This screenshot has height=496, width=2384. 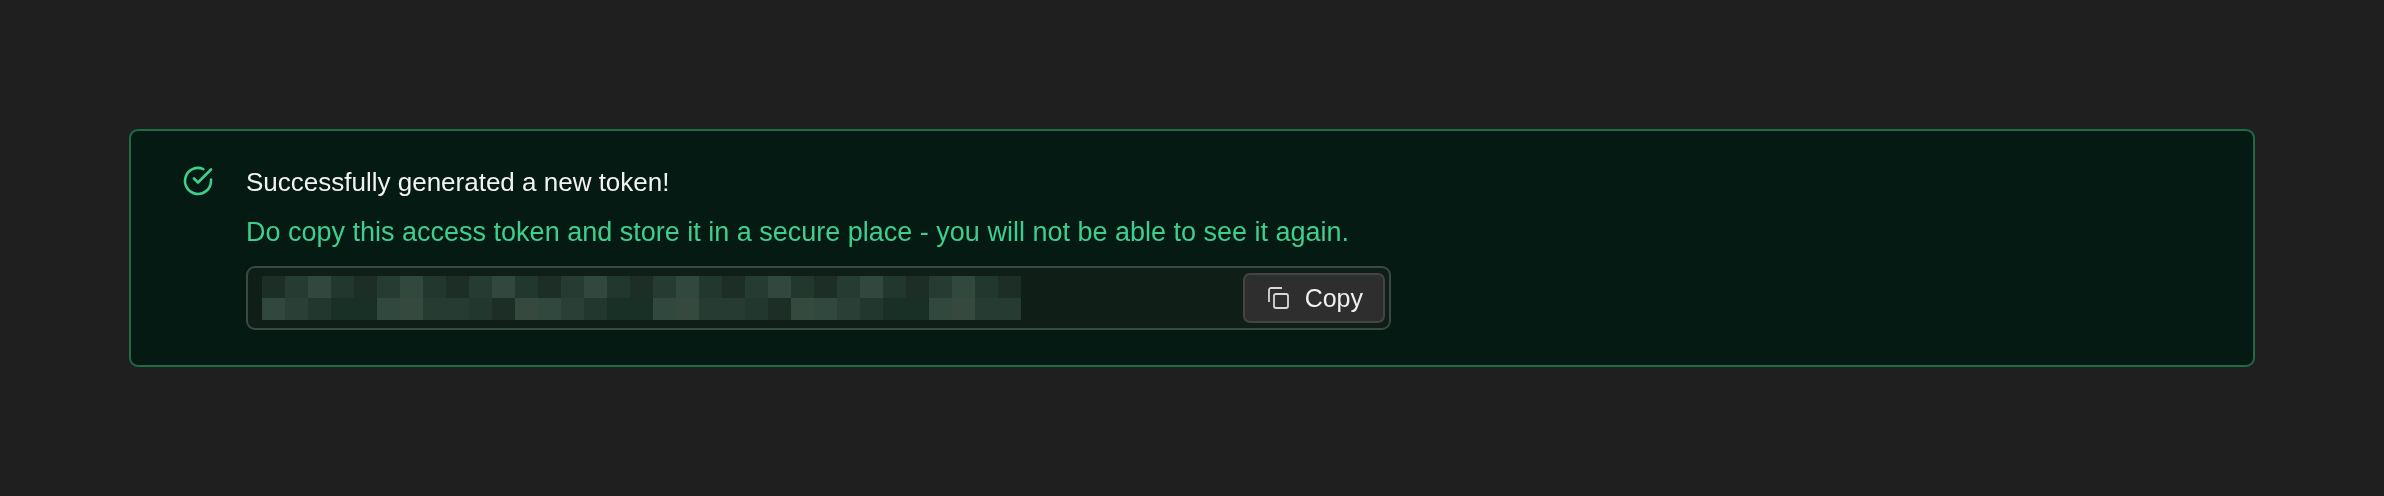 What do you see at coordinates (458, 182) in the screenshot?
I see `alert-title: Successfully generated a new token!` at bounding box center [458, 182].